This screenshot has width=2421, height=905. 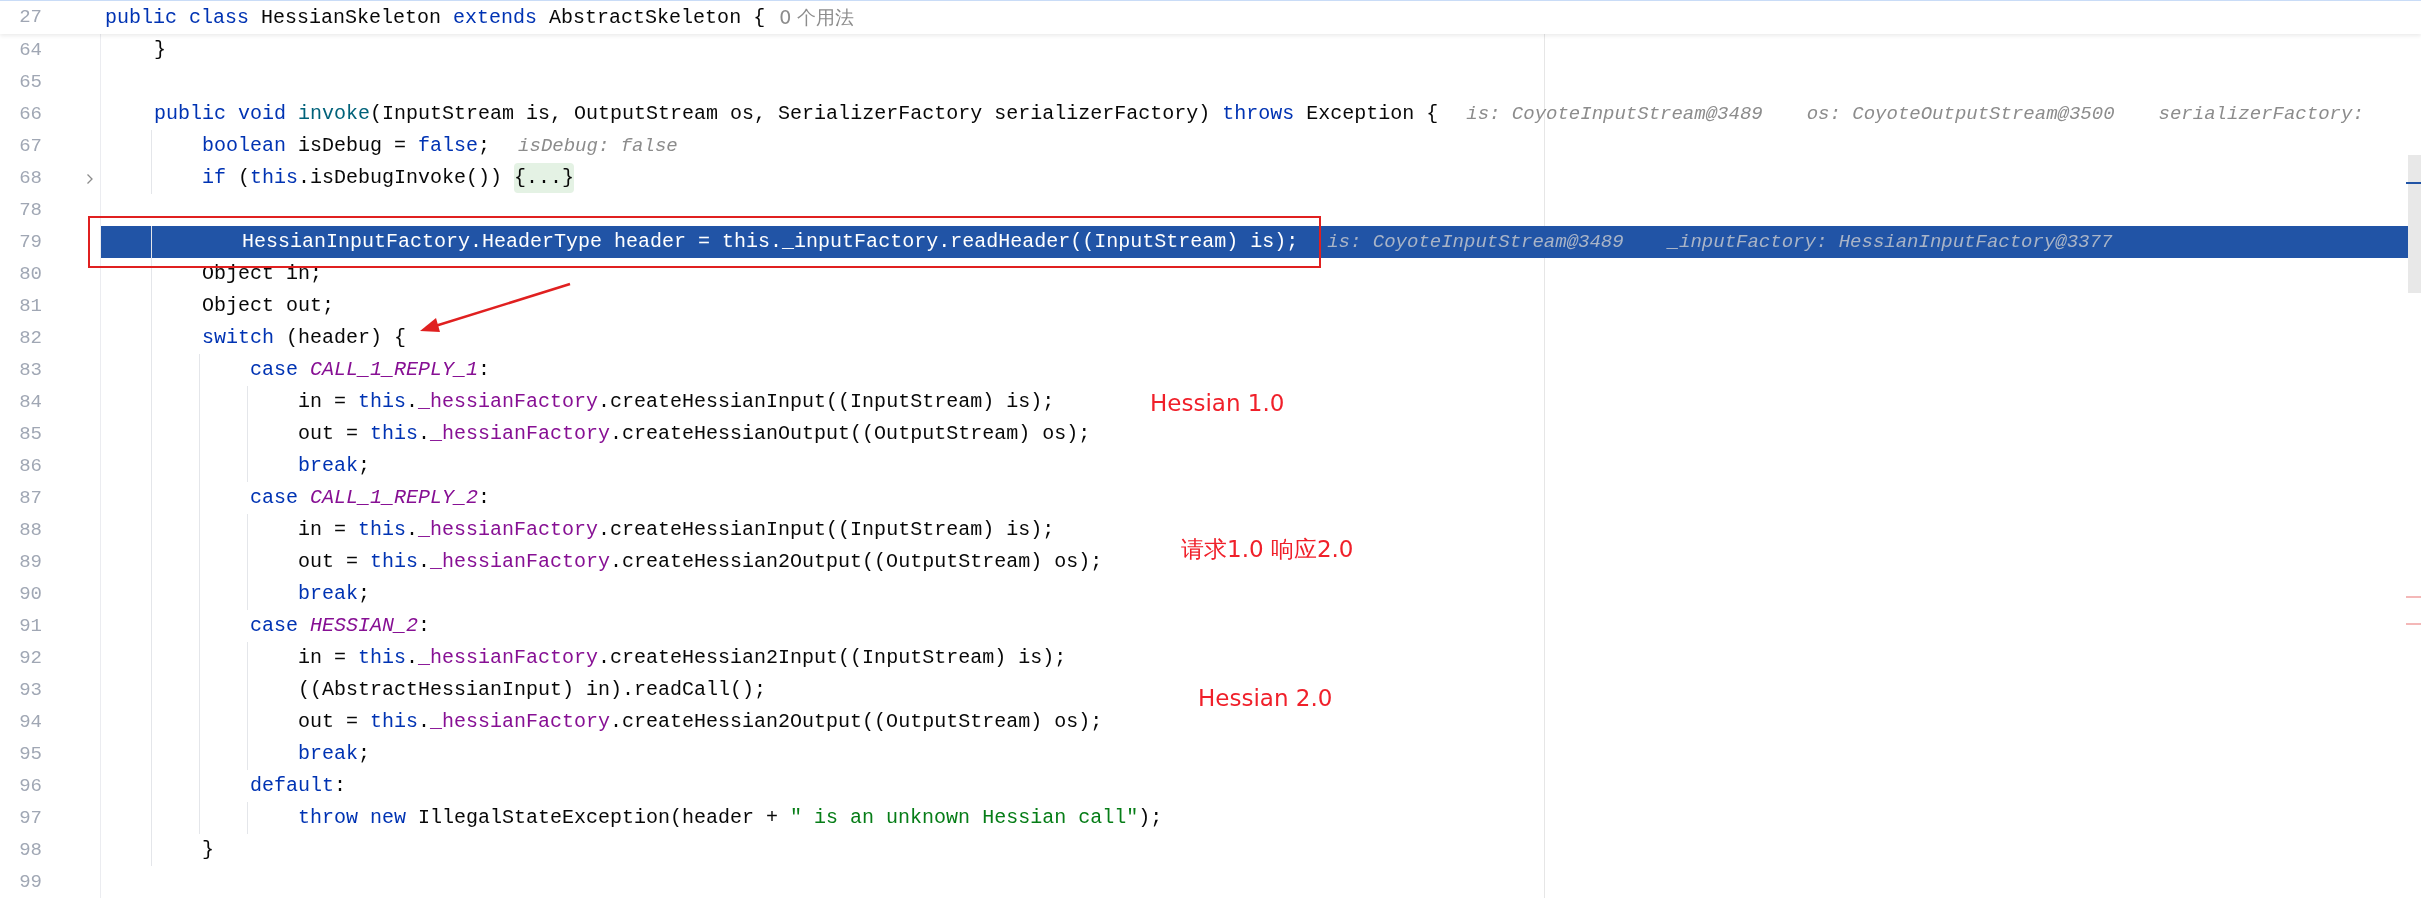 What do you see at coordinates (30, 594) in the screenshot?
I see `line-number: 90` at bounding box center [30, 594].